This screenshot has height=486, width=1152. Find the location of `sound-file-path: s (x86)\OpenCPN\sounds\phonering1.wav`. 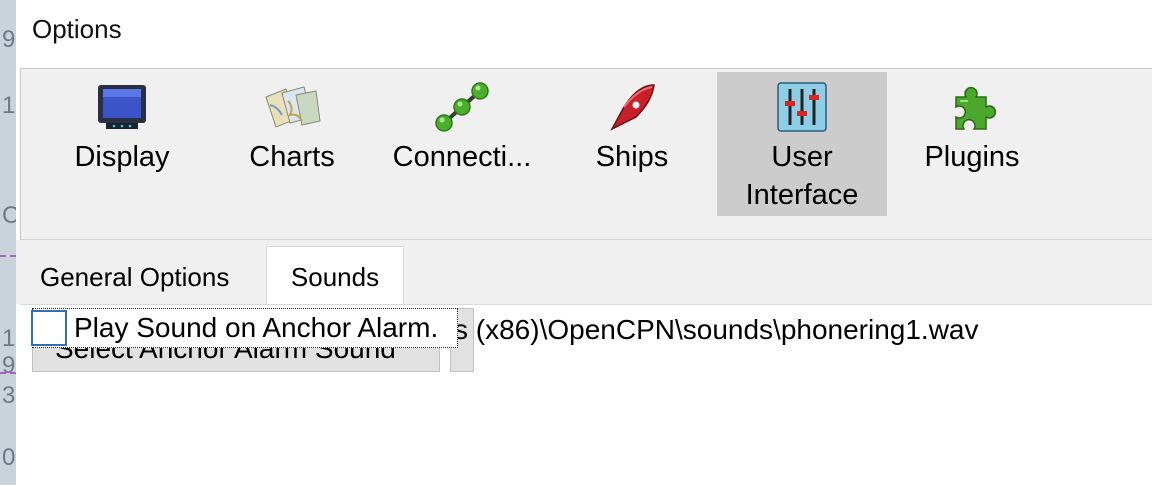

sound-file-path: s (x86)\OpenCPN\sounds\phonering1.wav is located at coordinates (716, 329).